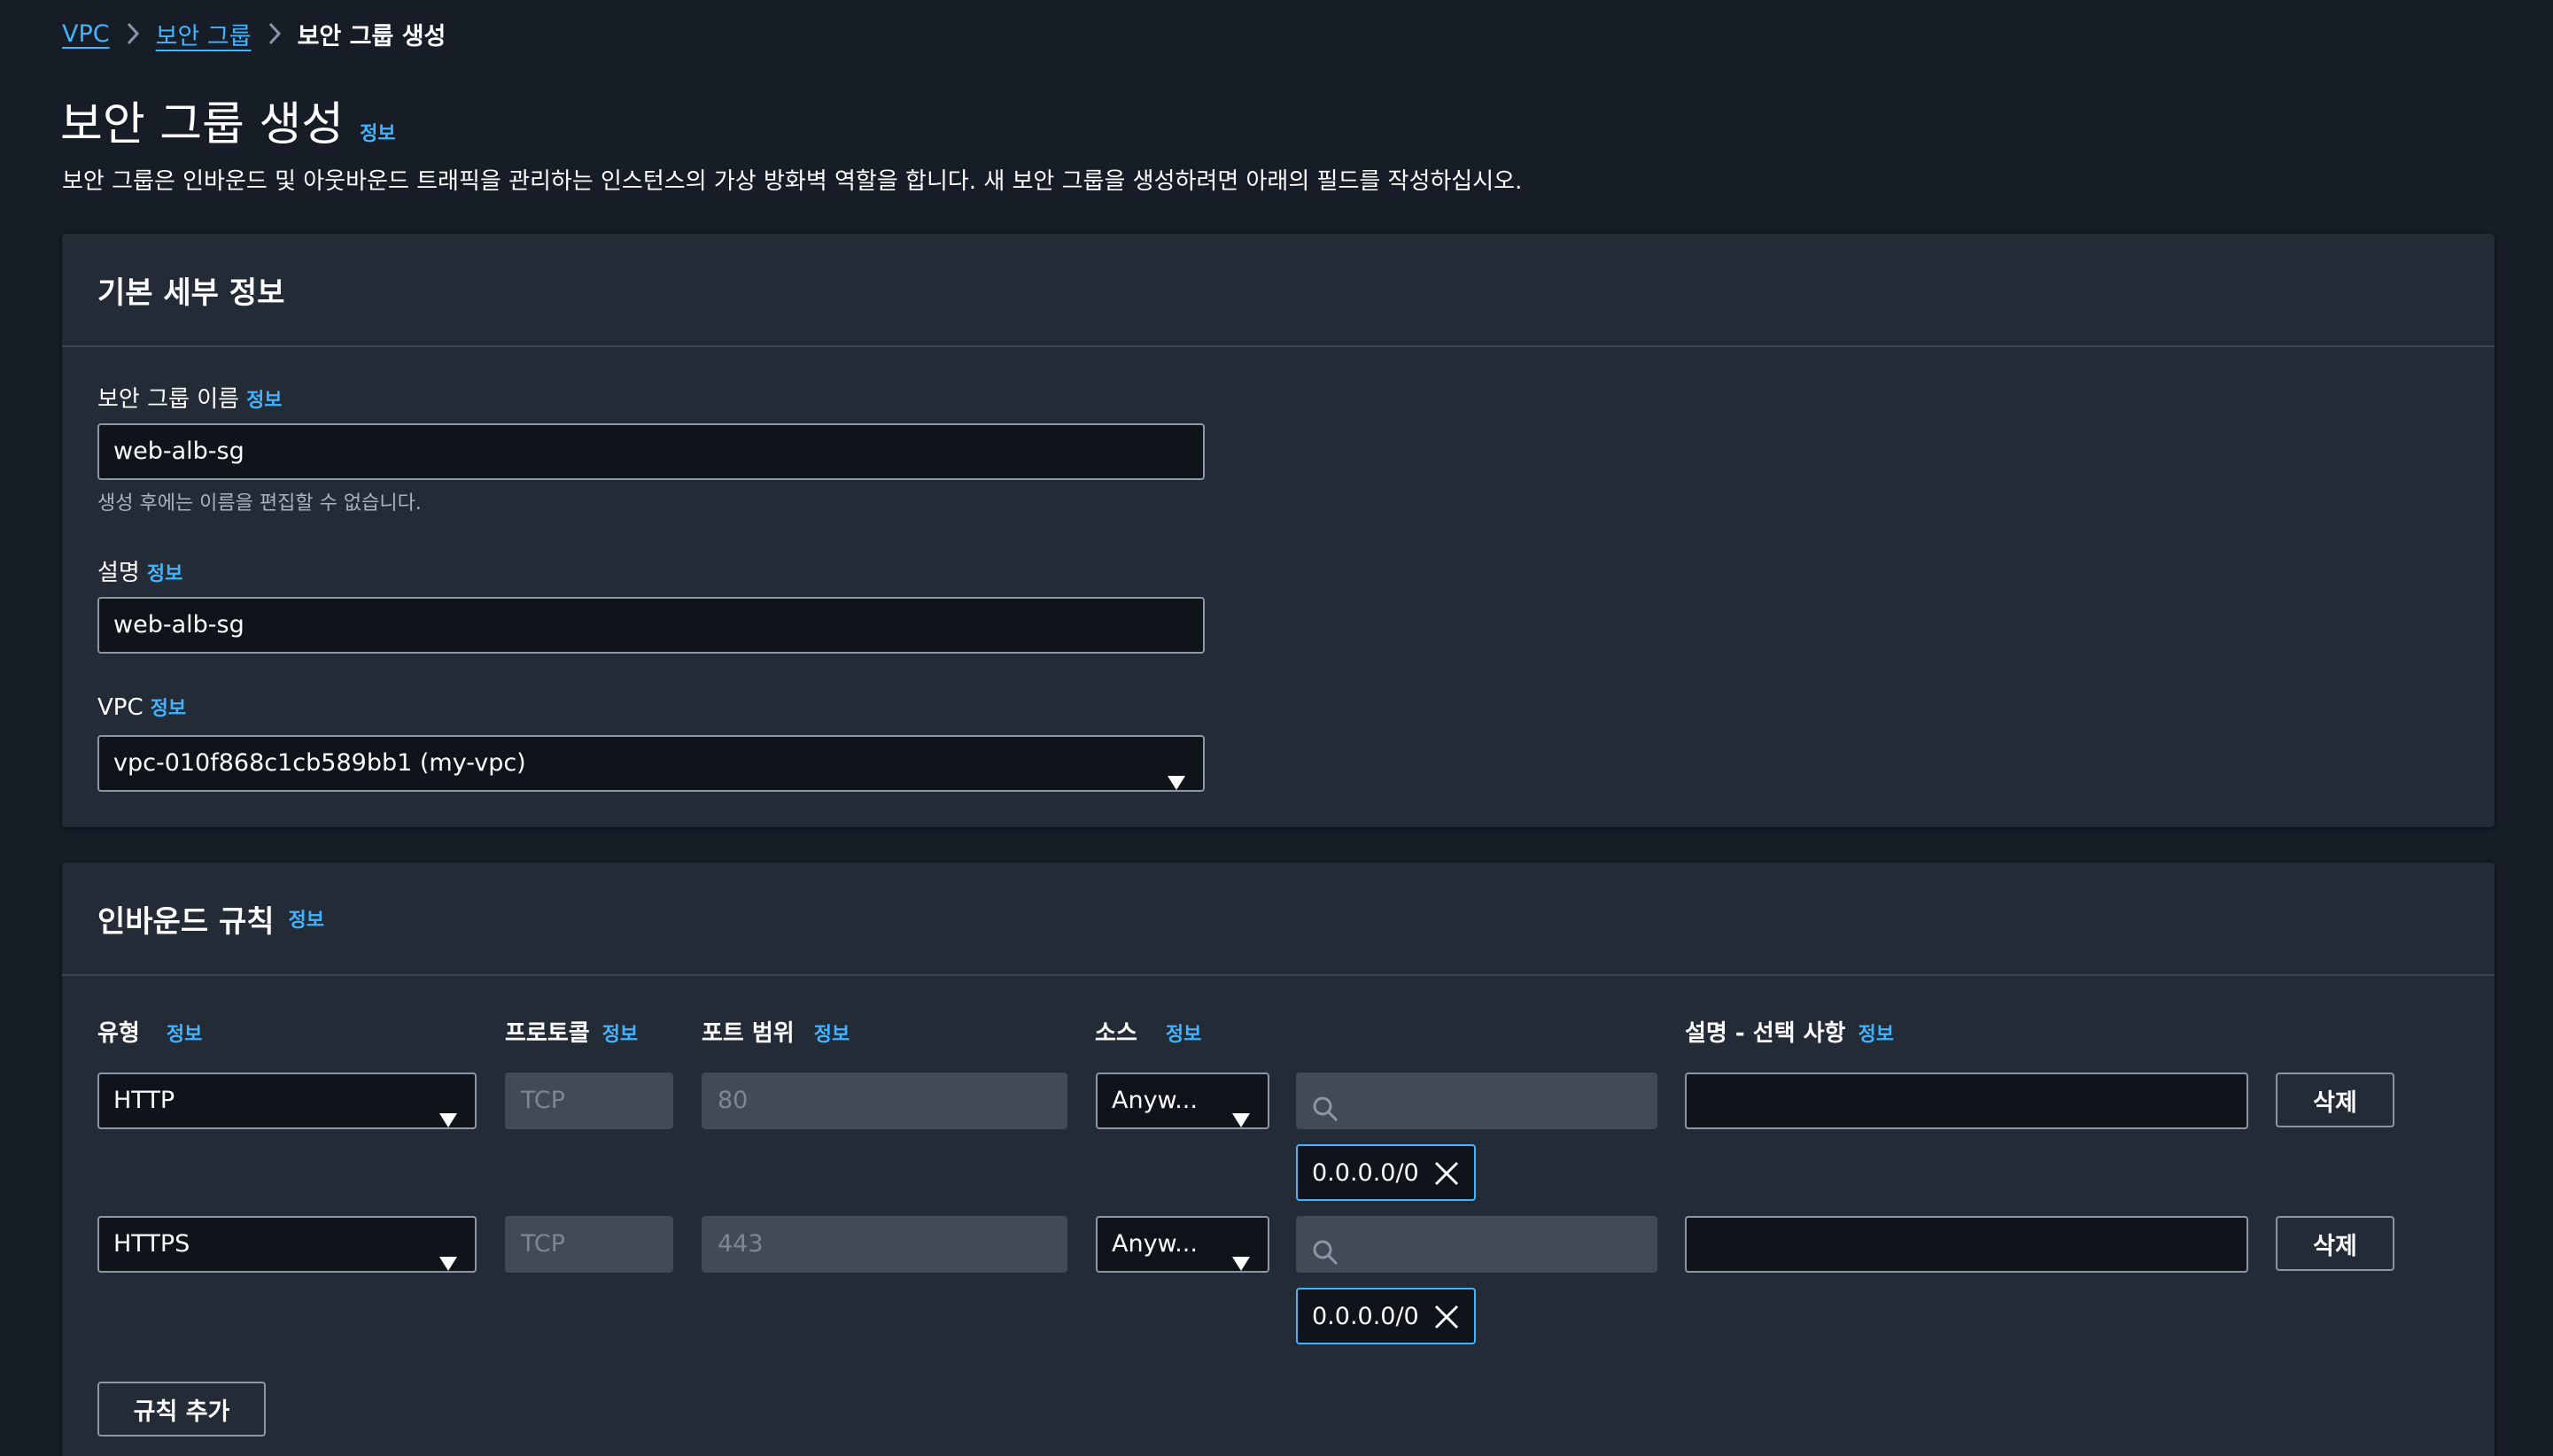 This screenshot has height=1456, width=2553. I want to click on col-port-info-link: 정보, so click(832, 1032).